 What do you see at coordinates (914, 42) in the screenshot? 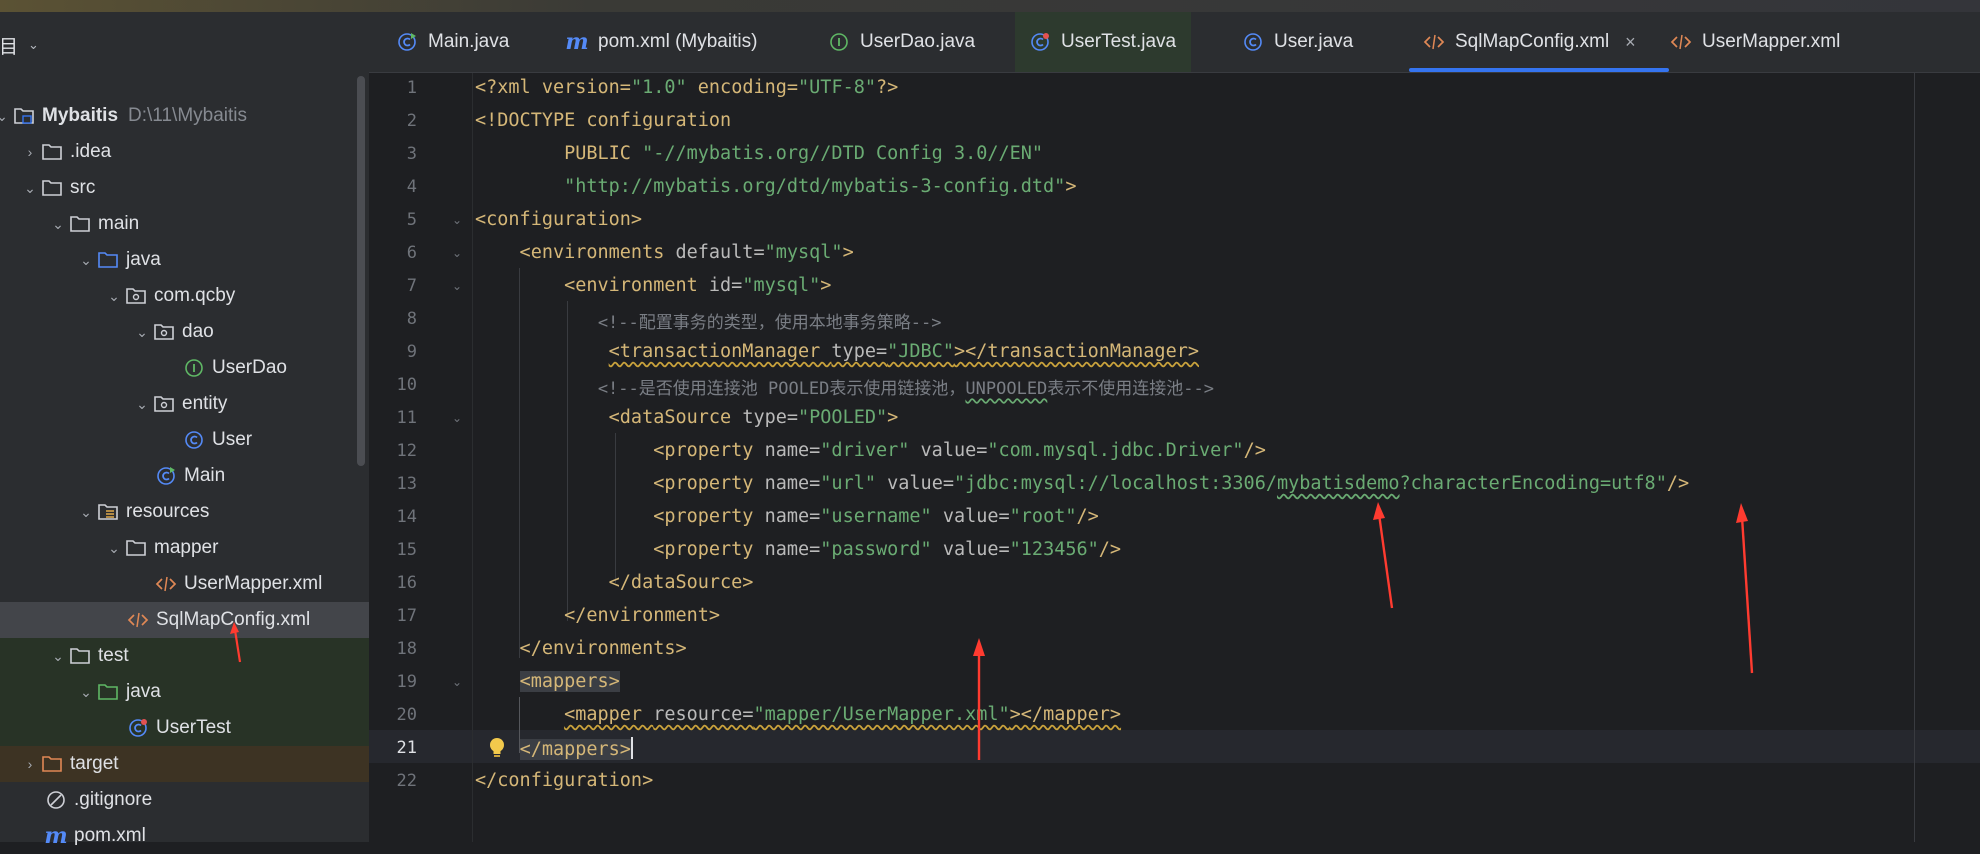
I see `tab-userdao-java: UserDao.java` at bounding box center [914, 42].